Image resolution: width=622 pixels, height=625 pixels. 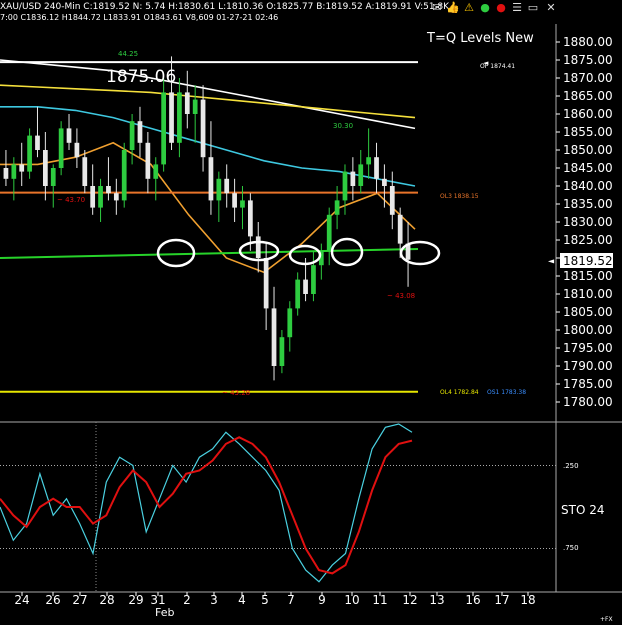 I want to click on x-tick-label: 12, so click(x=409, y=600).